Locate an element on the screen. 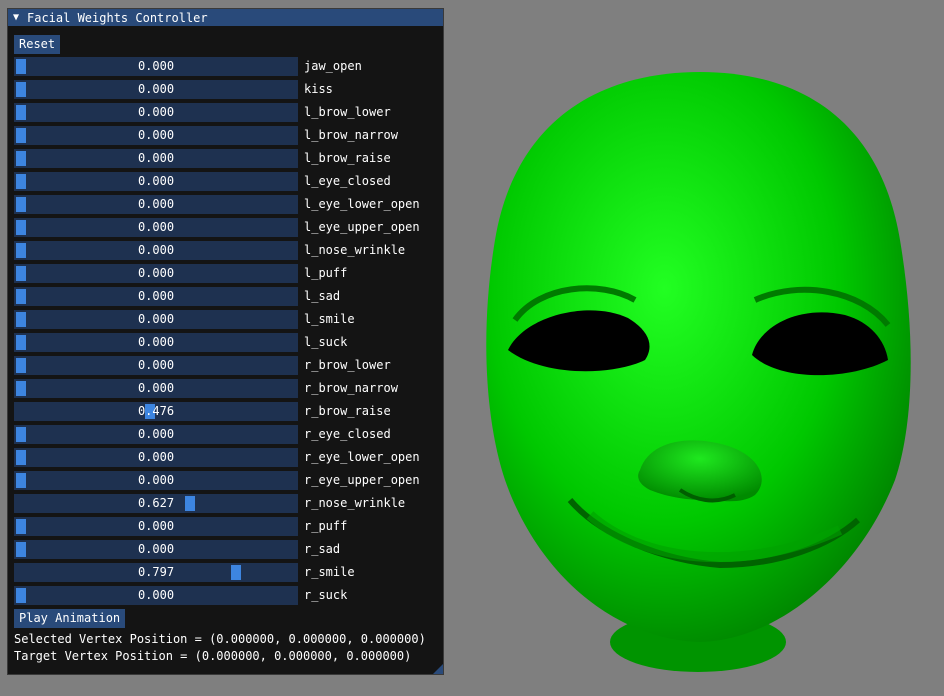 This screenshot has width=944, height=696. slider-l_brow_lower: 0.000 is located at coordinates (156, 112).